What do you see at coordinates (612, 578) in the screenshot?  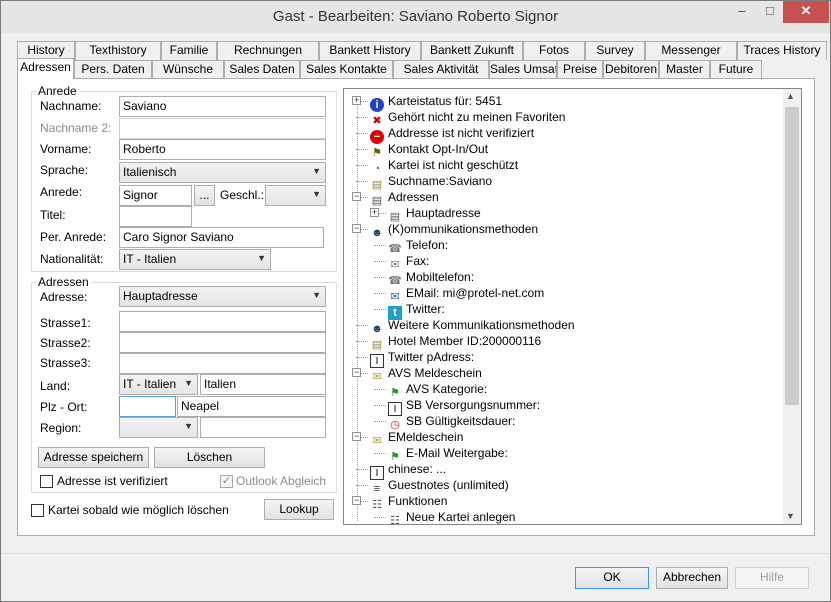 I see `ok-button: OK` at bounding box center [612, 578].